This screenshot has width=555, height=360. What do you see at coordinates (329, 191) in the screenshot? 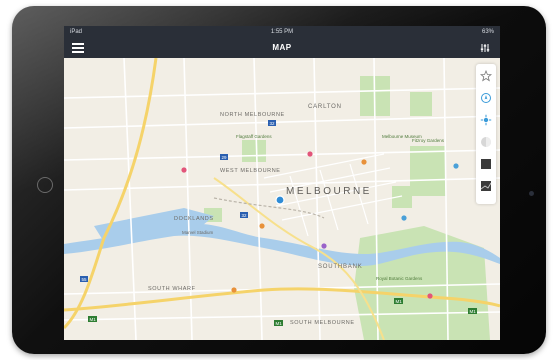
I see `city-label: MELBOURNE` at bounding box center [329, 191].